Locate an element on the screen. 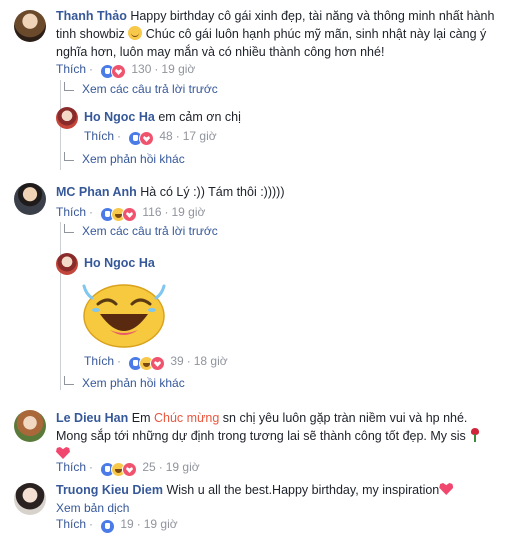 This screenshot has width=510, height=545. comment-actions: Thích · 25 · 19 giờ is located at coordinates (128, 468).